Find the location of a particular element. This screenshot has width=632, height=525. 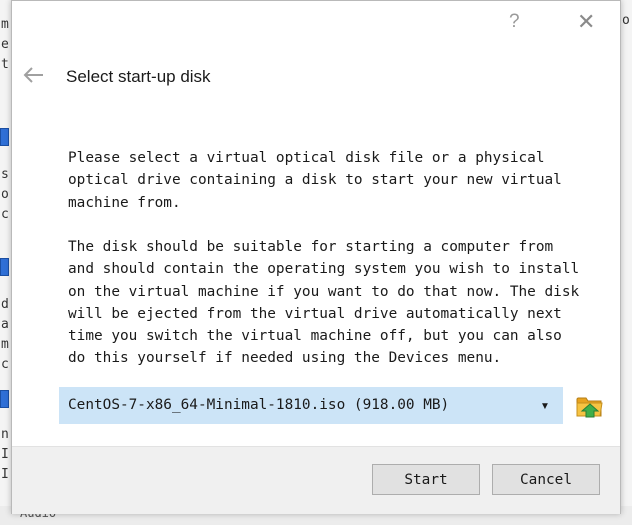

background-text: e is located at coordinates (5, 44).